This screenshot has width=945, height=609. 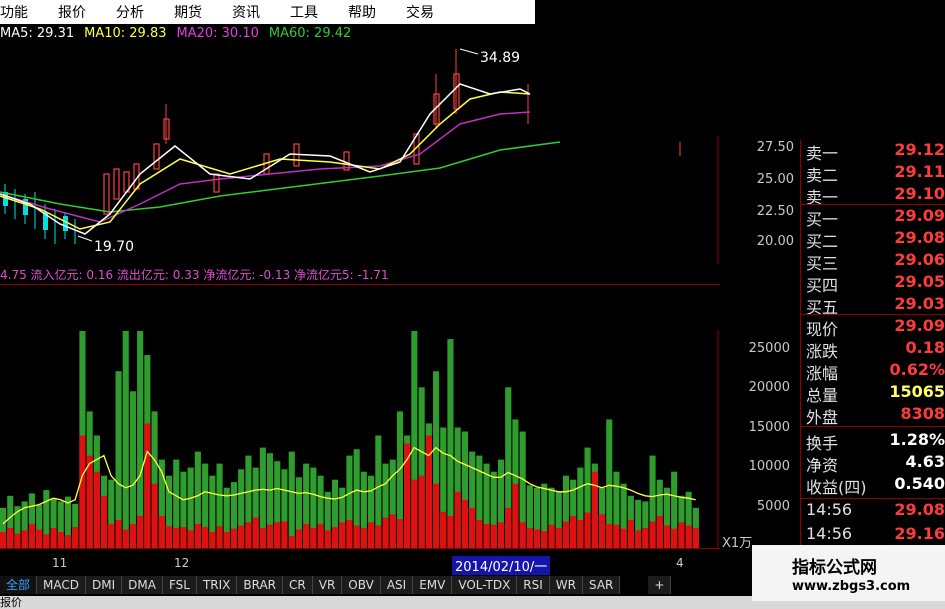 What do you see at coordinates (420, 12) in the screenshot?
I see `menu-item-trade: 交易` at bounding box center [420, 12].